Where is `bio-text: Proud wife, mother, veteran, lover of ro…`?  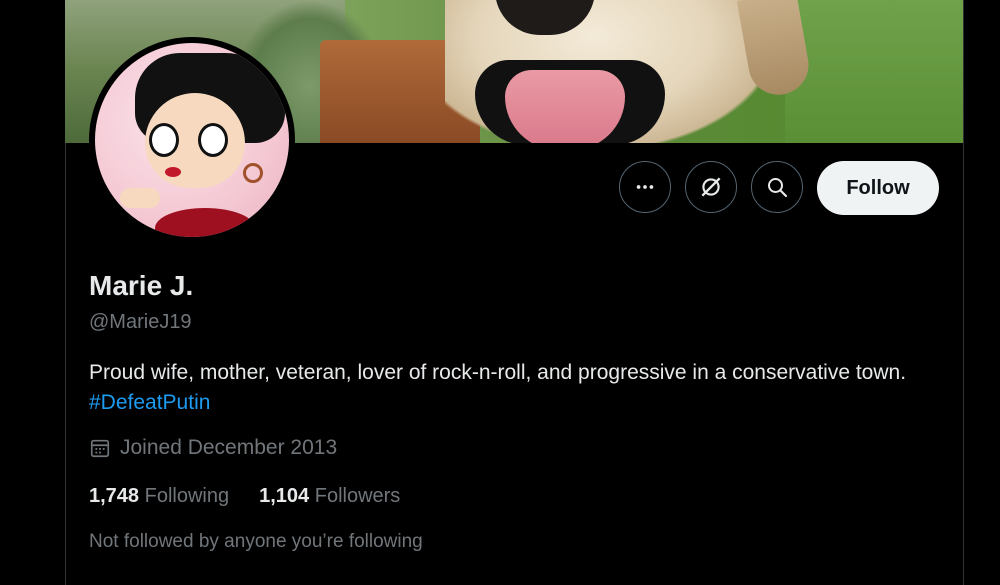 bio-text: Proud wife, mother, veteran, lover of ro… is located at coordinates (498, 372).